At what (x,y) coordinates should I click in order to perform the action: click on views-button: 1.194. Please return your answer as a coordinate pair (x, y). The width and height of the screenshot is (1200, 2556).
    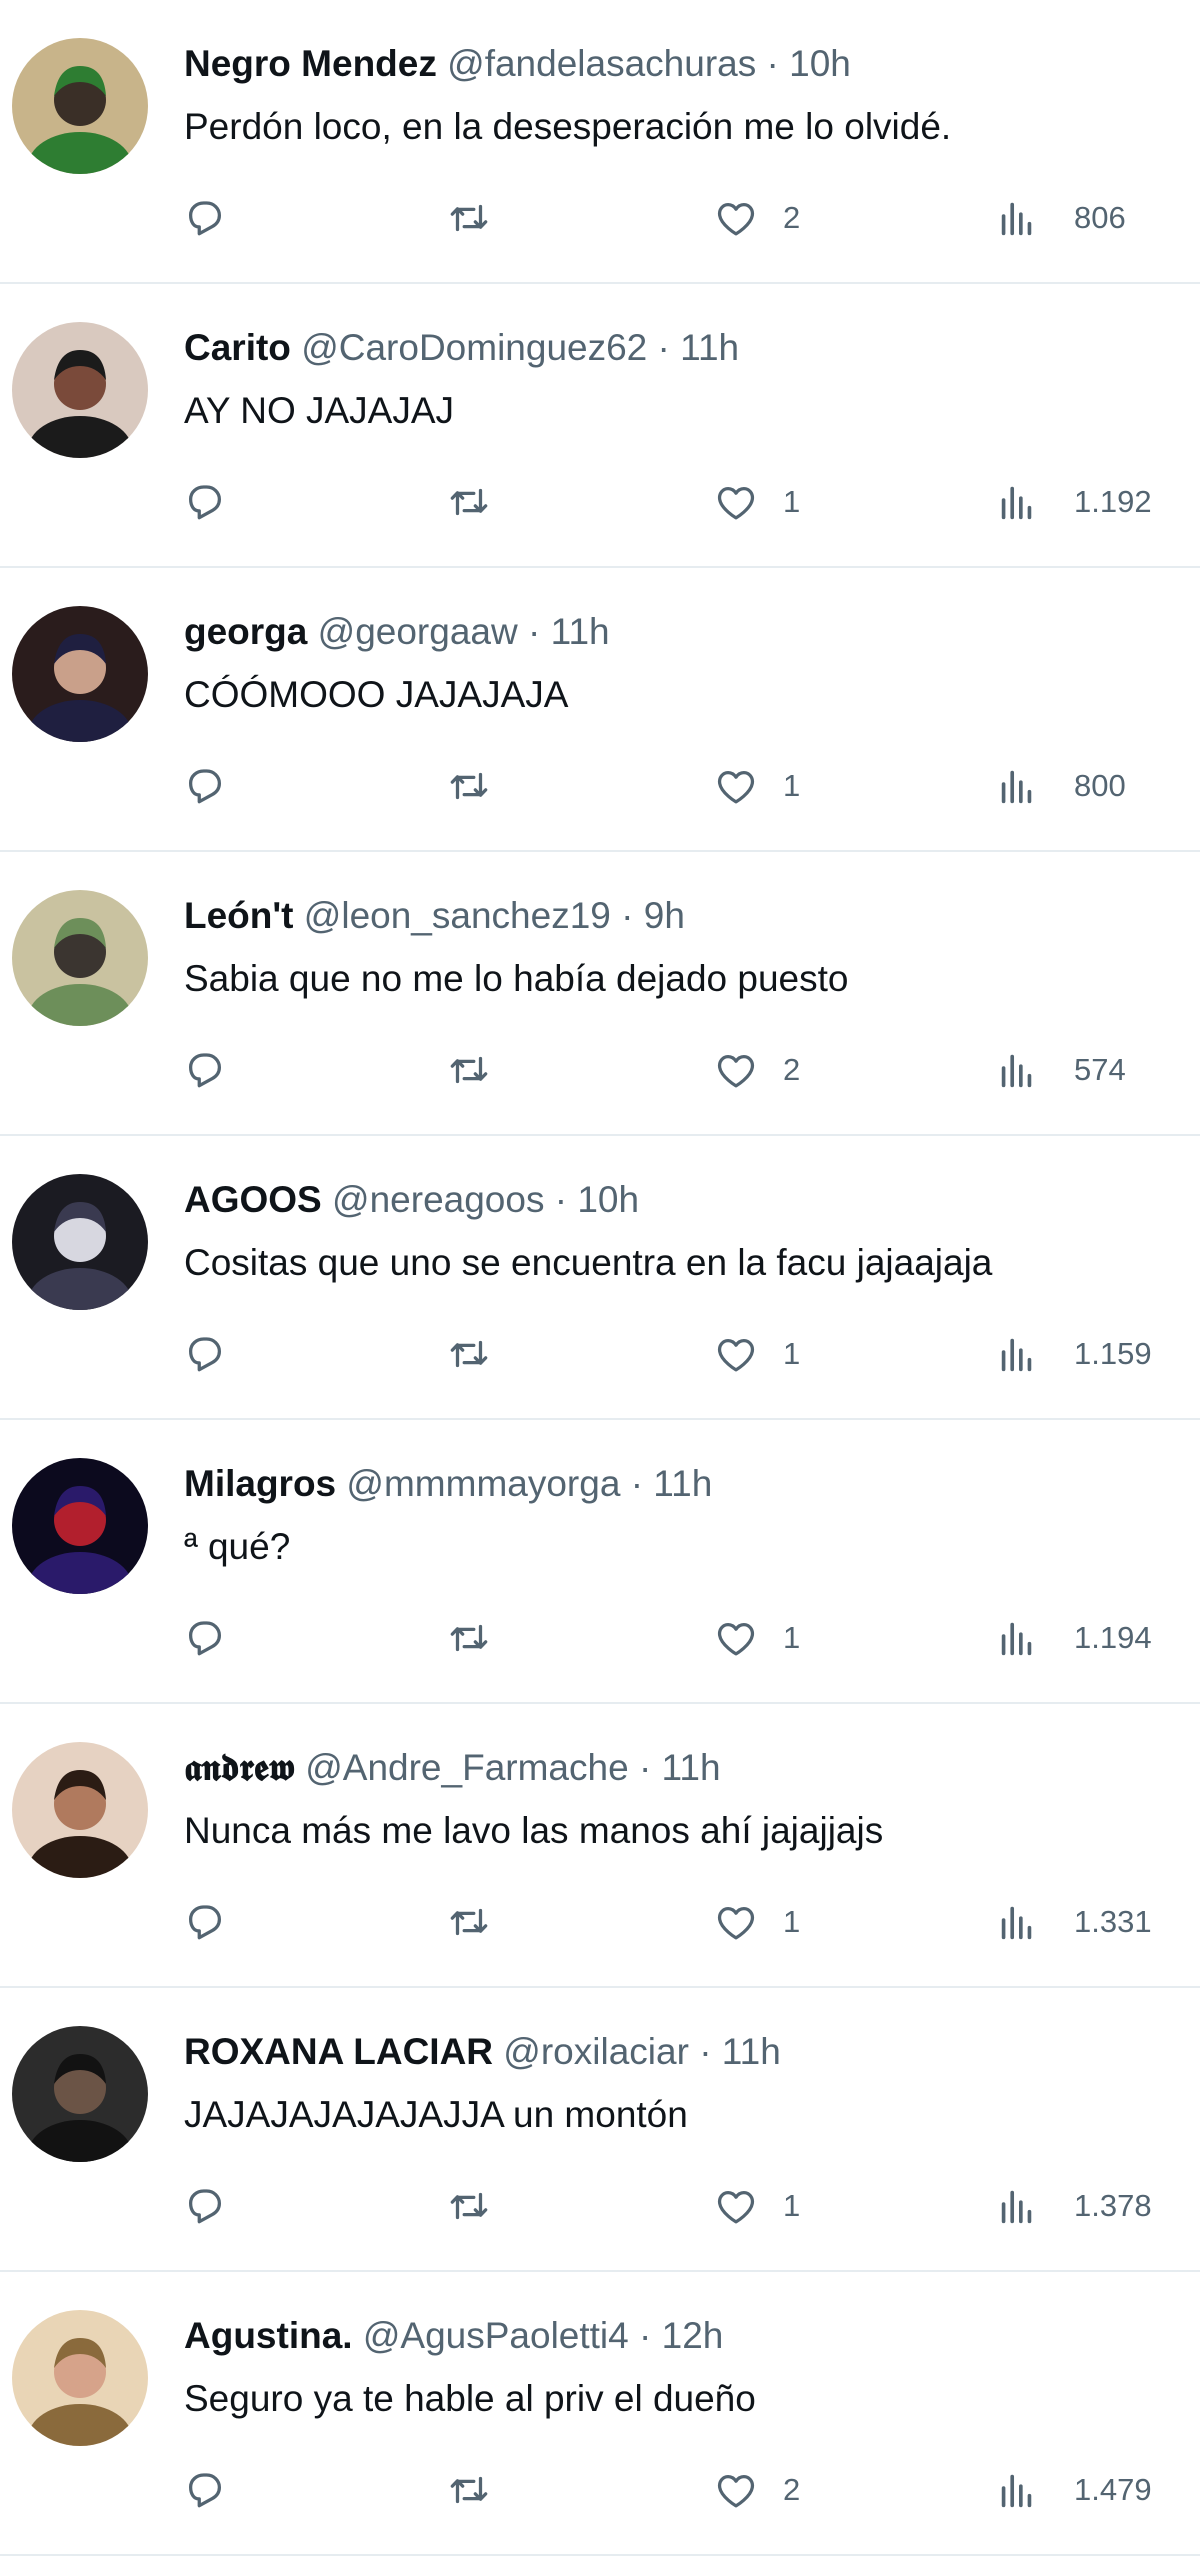
    Looking at the image, I should click on (1073, 1638).